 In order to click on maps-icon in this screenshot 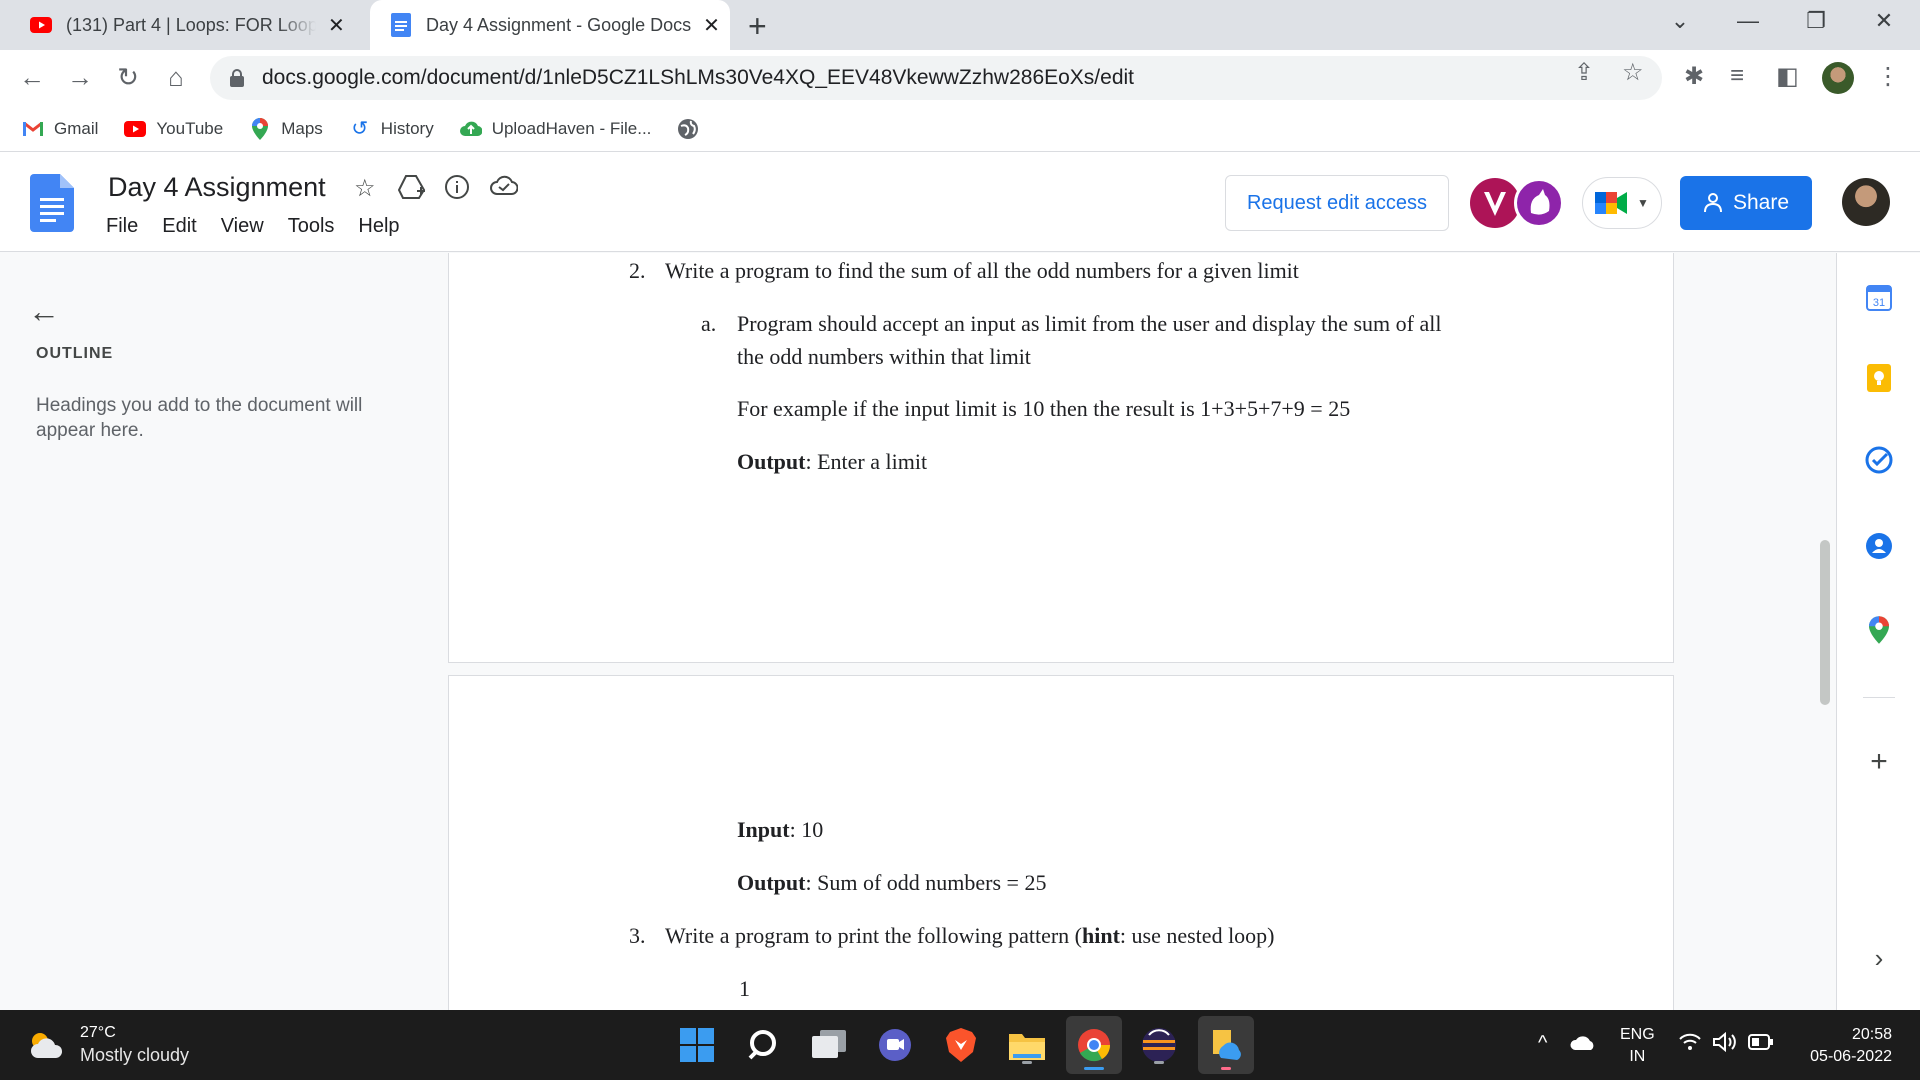, I will do `click(1879, 630)`.